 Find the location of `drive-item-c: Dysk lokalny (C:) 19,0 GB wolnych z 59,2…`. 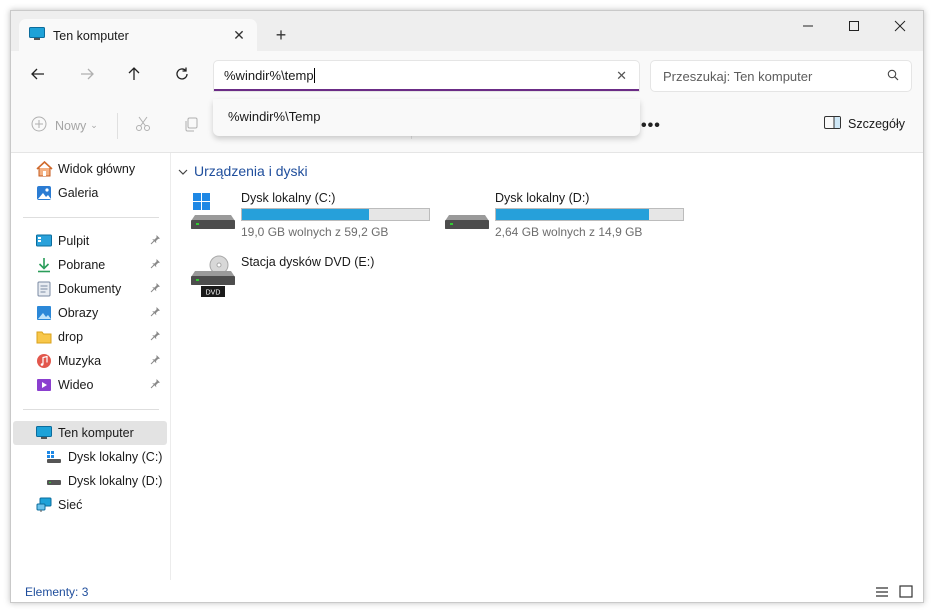

drive-item-c: Dysk lokalny (C:) 19,0 GB wolnych z 59,2… is located at coordinates (316, 216).